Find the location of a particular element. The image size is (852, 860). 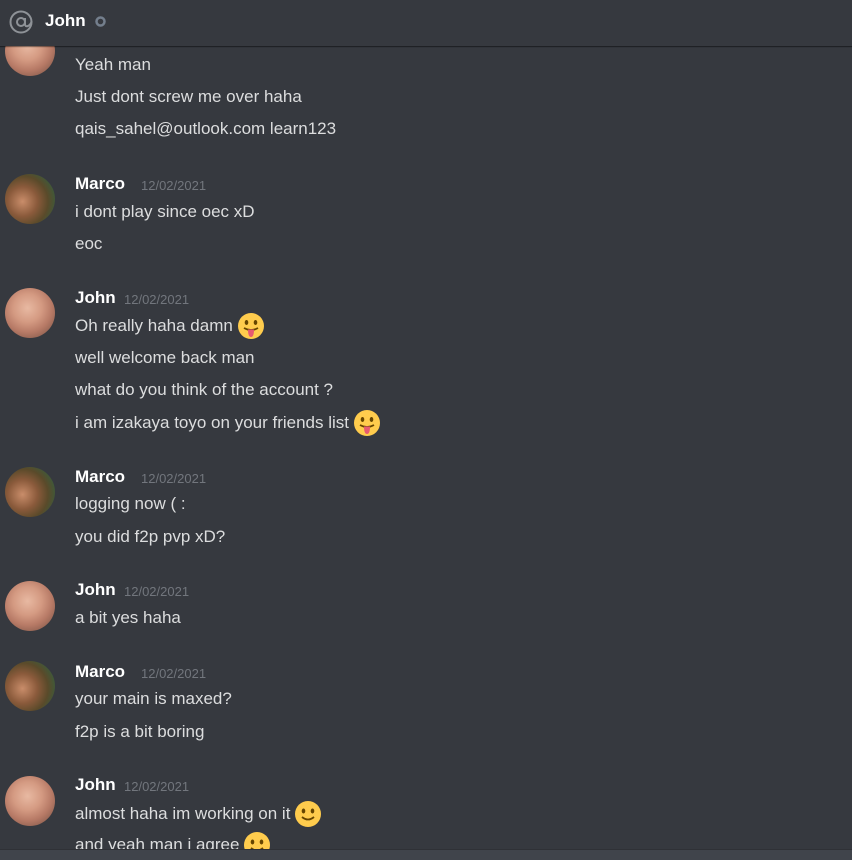

message-text: Yeah man is located at coordinates (113, 64).